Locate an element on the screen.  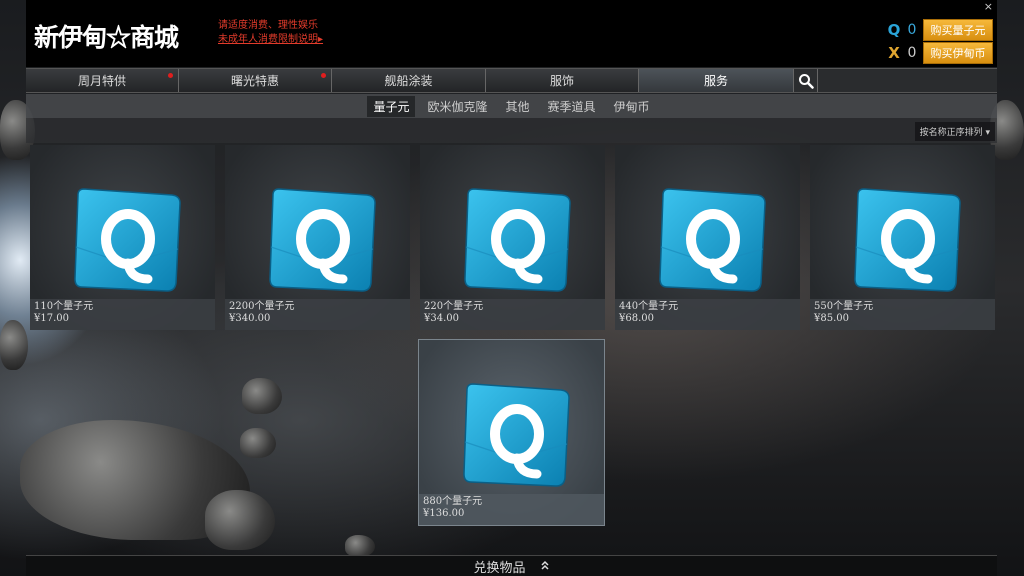
subcategory-tabs: 量子元 欧米伽克隆 其他 赛季道具 伊甸币 is located at coordinates (511, 106).